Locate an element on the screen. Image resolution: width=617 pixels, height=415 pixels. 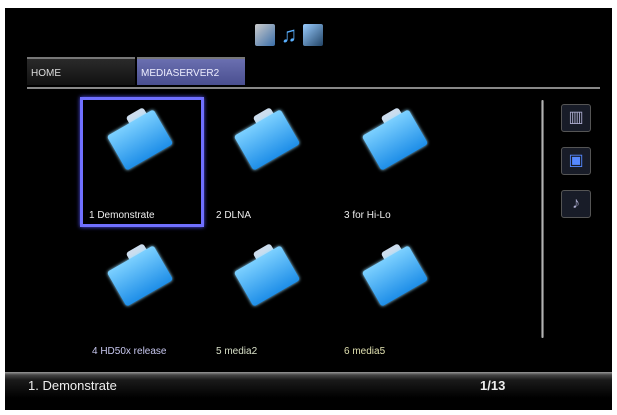
folder-label: 3 for Hi-Lo is located at coordinates (367, 215).